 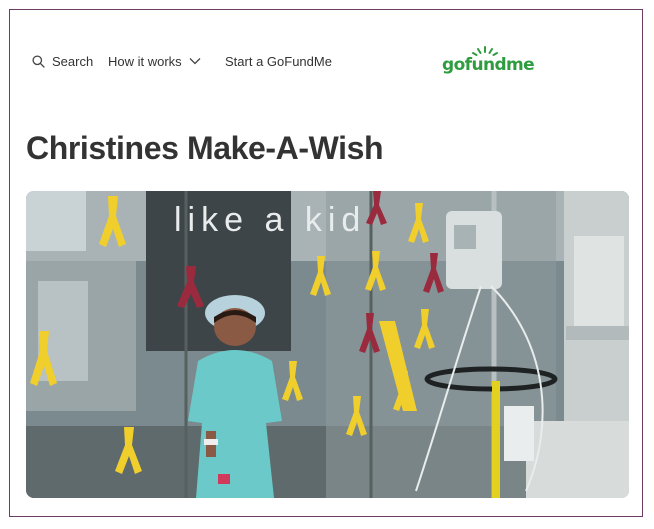 I want to click on how-it-works-menu: How it works, so click(x=154, y=61).